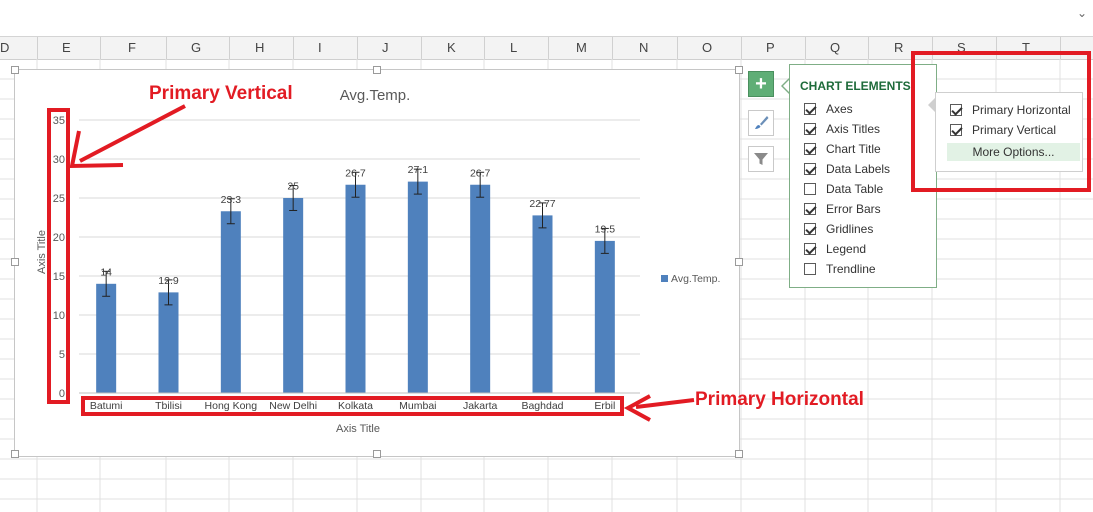 The height and width of the screenshot is (512, 1093). What do you see at coordinates (221, 93) in the screenshot?
I see `annotation-primary-vertical: Primary Vertical` at bounding box center [221, 93].